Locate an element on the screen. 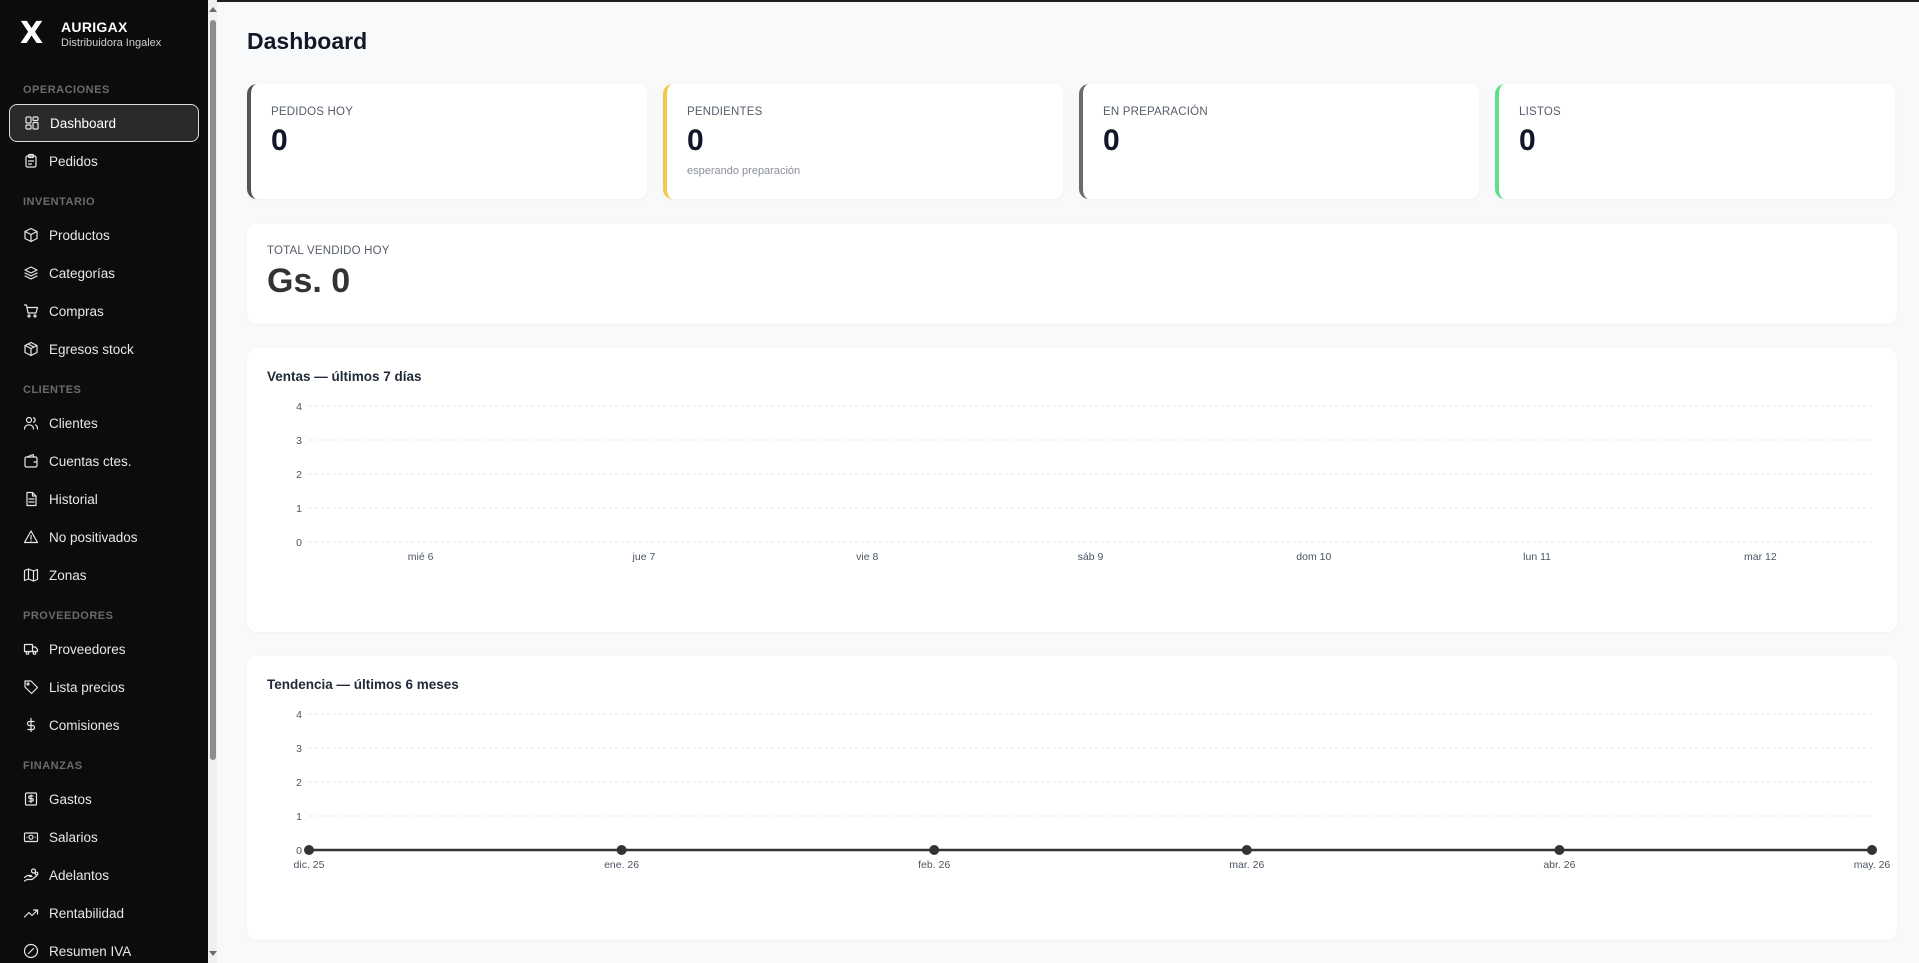  sidebar-item-compras: Compras is located at coordinates (104, 311).